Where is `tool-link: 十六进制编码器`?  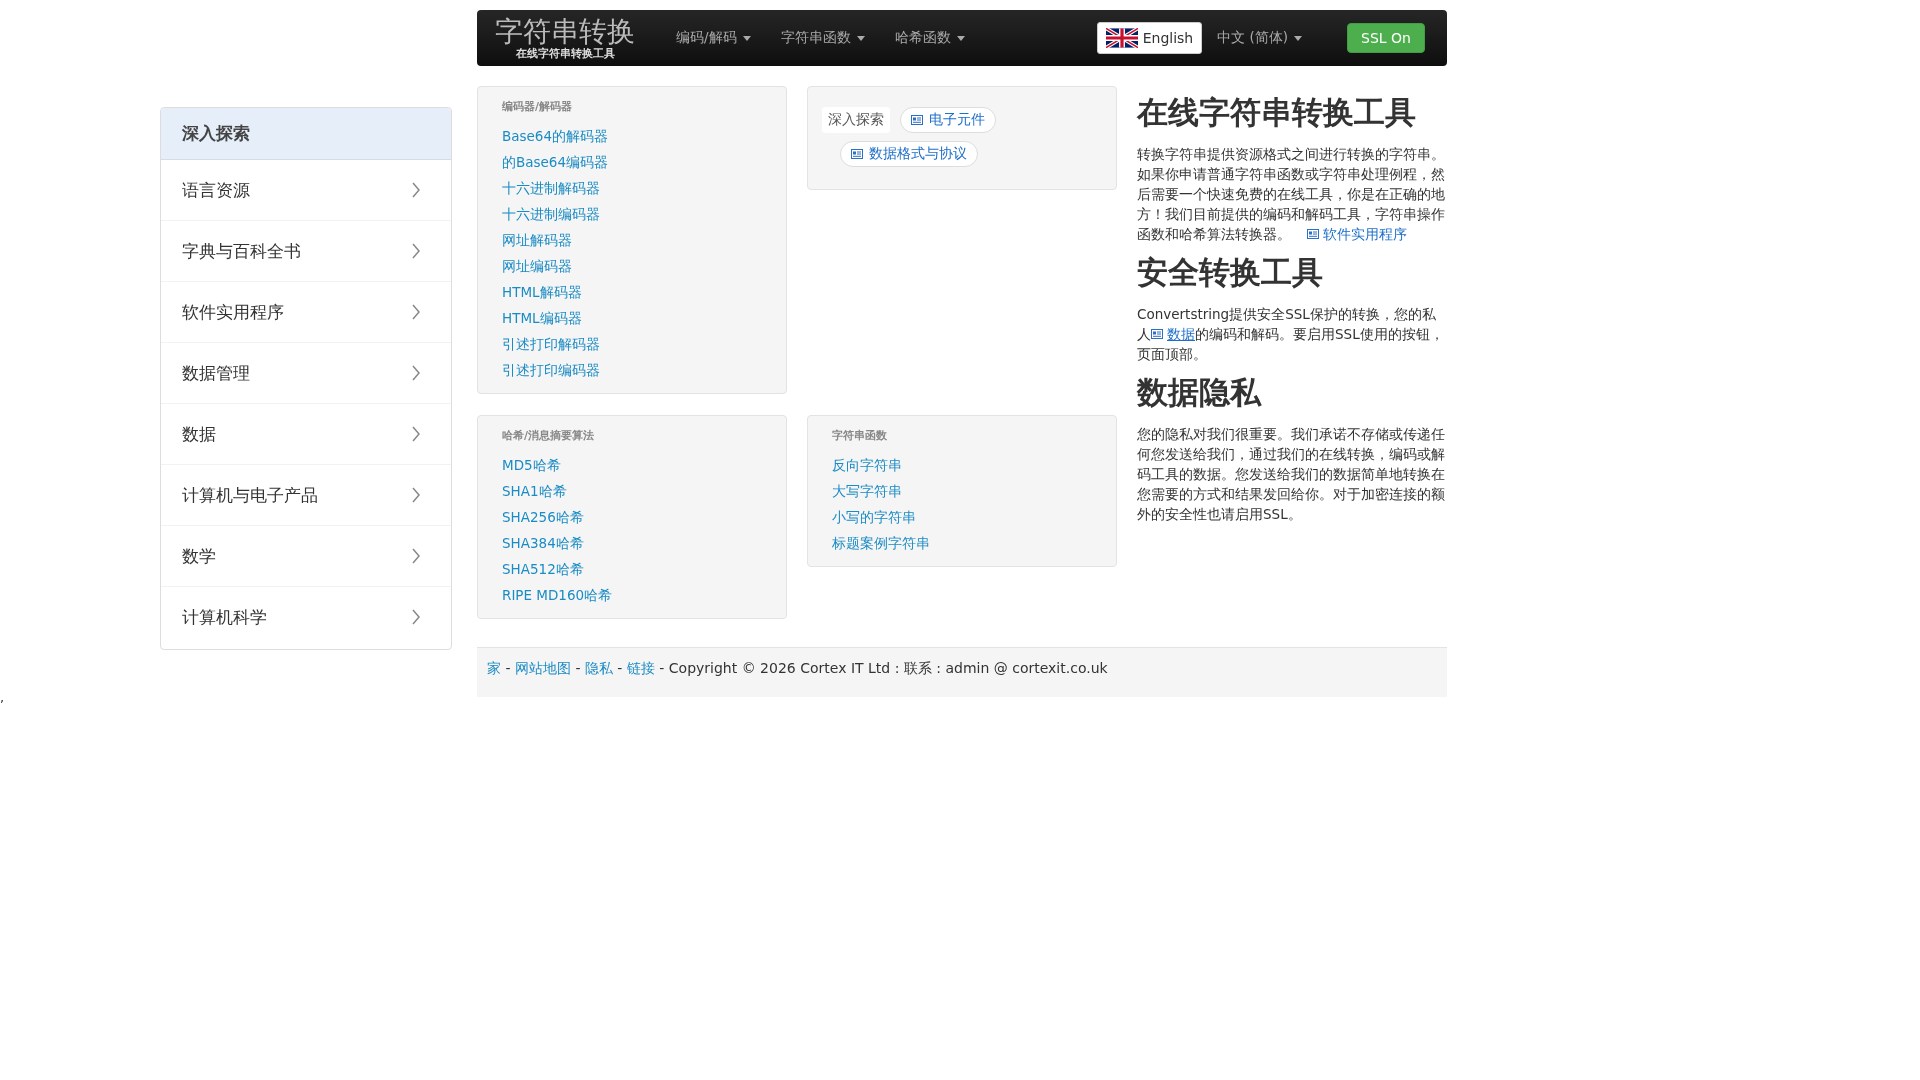 tool-link: 十六进制编码器 is located at coordinates (551, 214).